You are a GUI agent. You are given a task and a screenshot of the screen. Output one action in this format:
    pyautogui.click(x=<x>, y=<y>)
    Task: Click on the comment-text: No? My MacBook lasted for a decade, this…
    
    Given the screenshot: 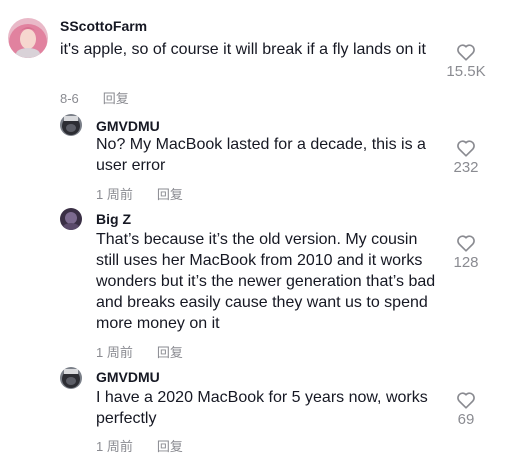 What is the action you would take?
    pyautogui.click(x=261, y=155)
    